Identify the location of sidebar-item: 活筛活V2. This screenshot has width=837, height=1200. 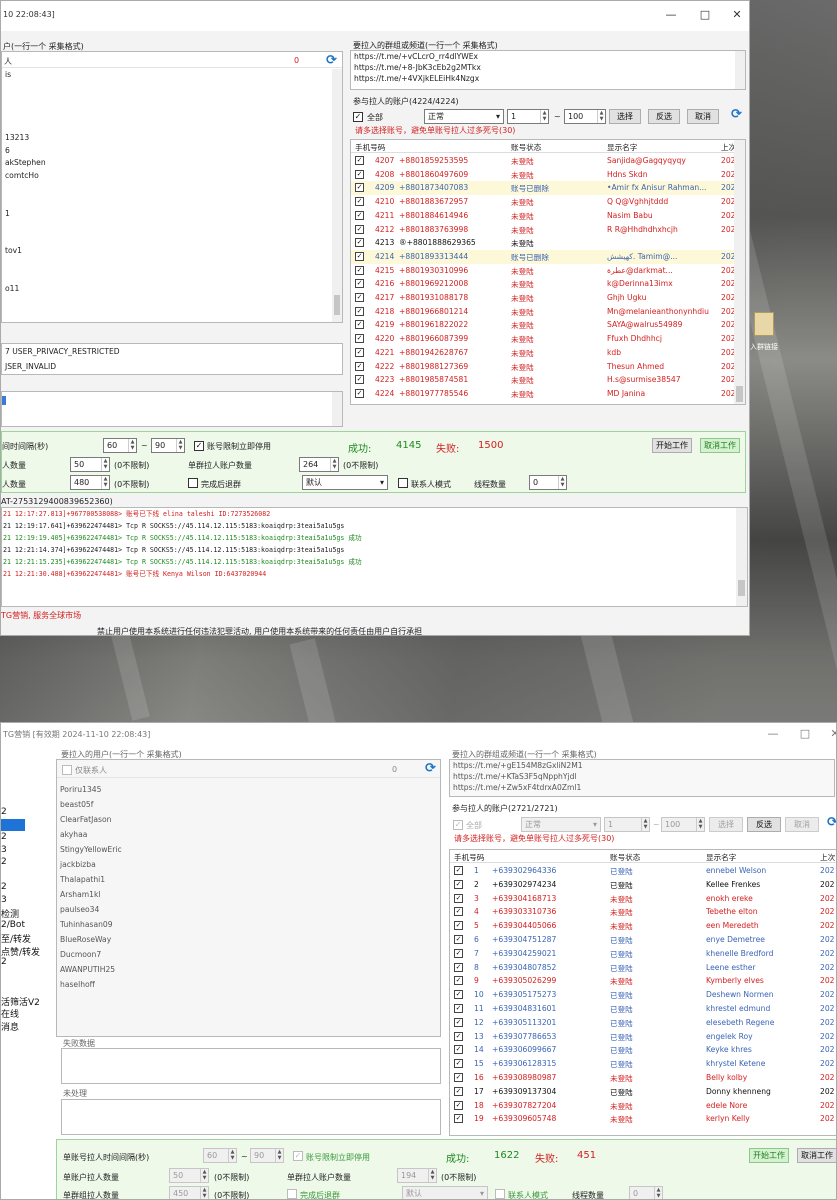
(20, 1001).